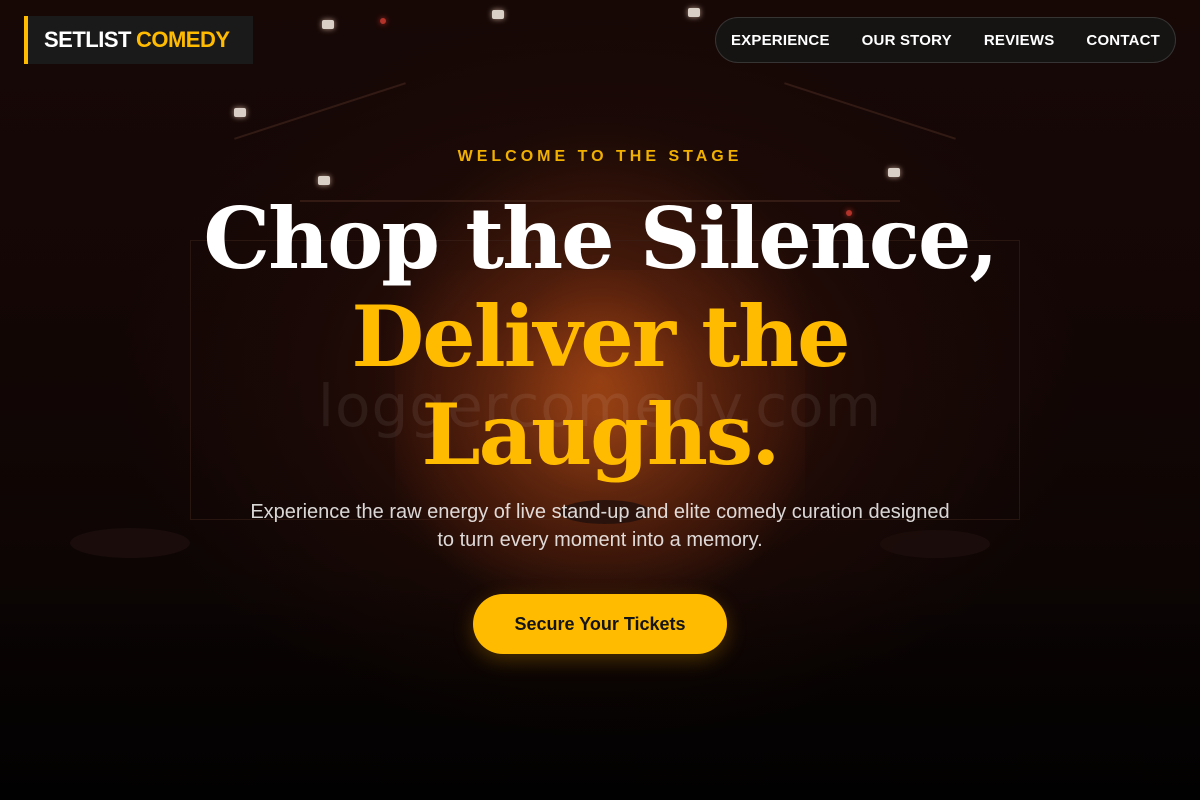  I want to click on hero-eyebrow: WELCOME TO THE STAGE, so click(600, 156).